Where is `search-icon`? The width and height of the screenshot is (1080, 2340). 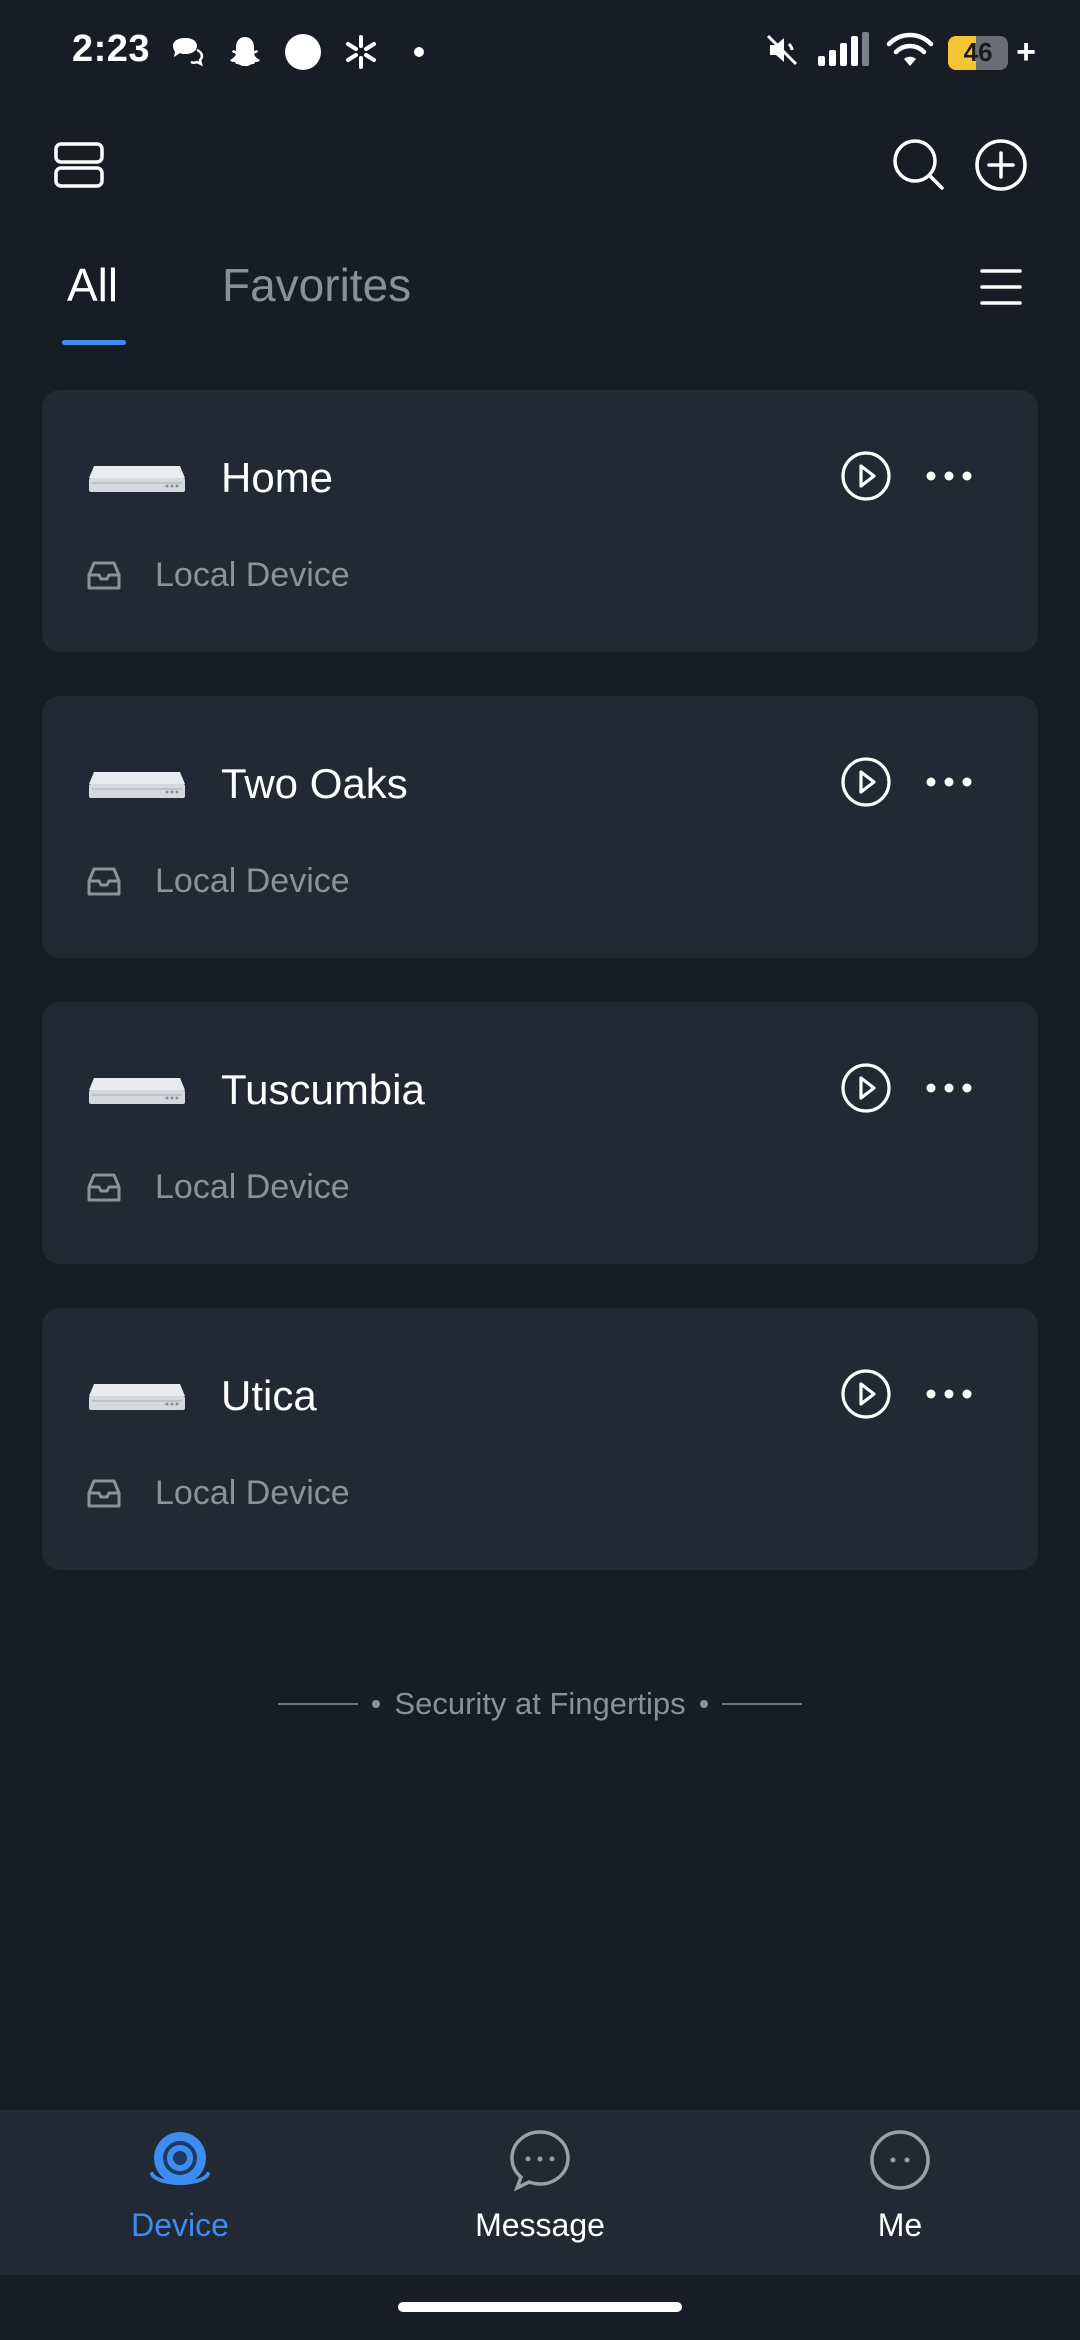
search-icon is located at coordinates (919, 165).